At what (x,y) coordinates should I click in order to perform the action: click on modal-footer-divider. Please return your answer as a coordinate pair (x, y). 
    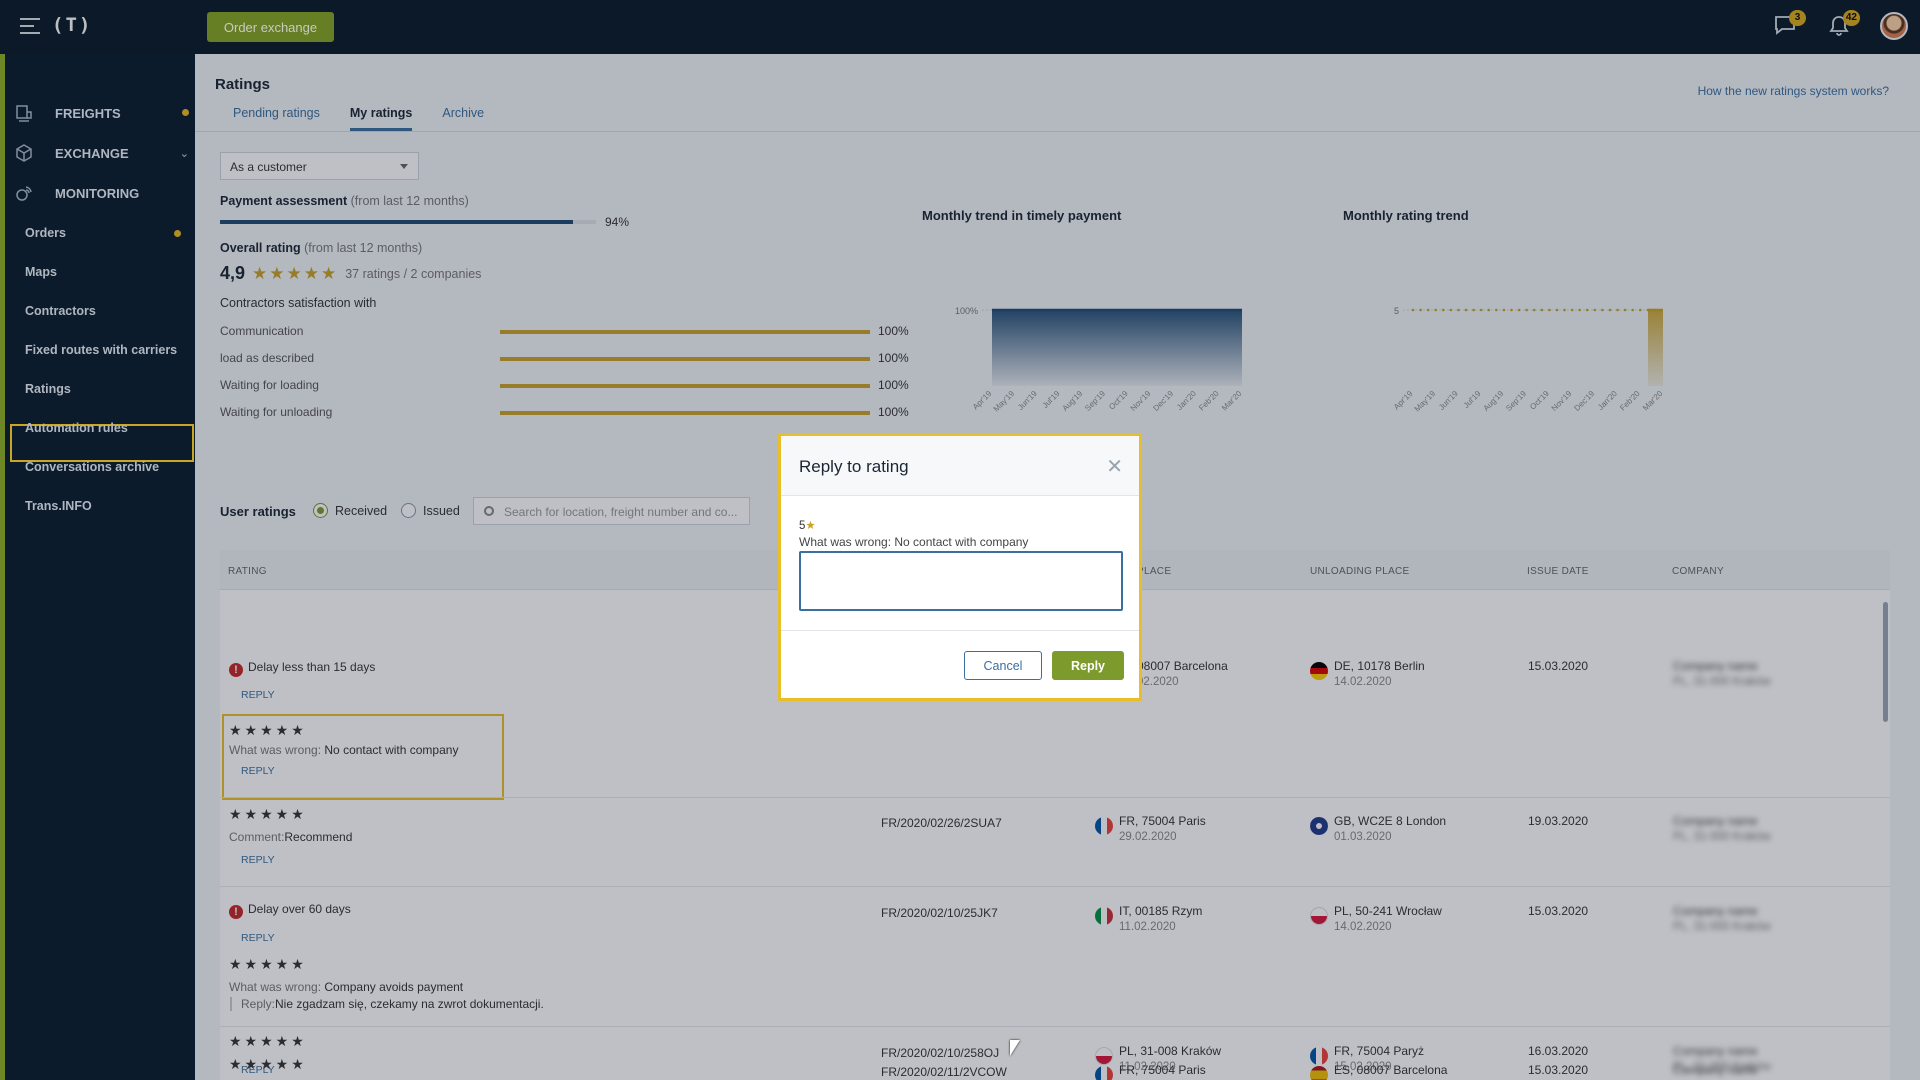
    Looking at the image, I should click on (960, 630).